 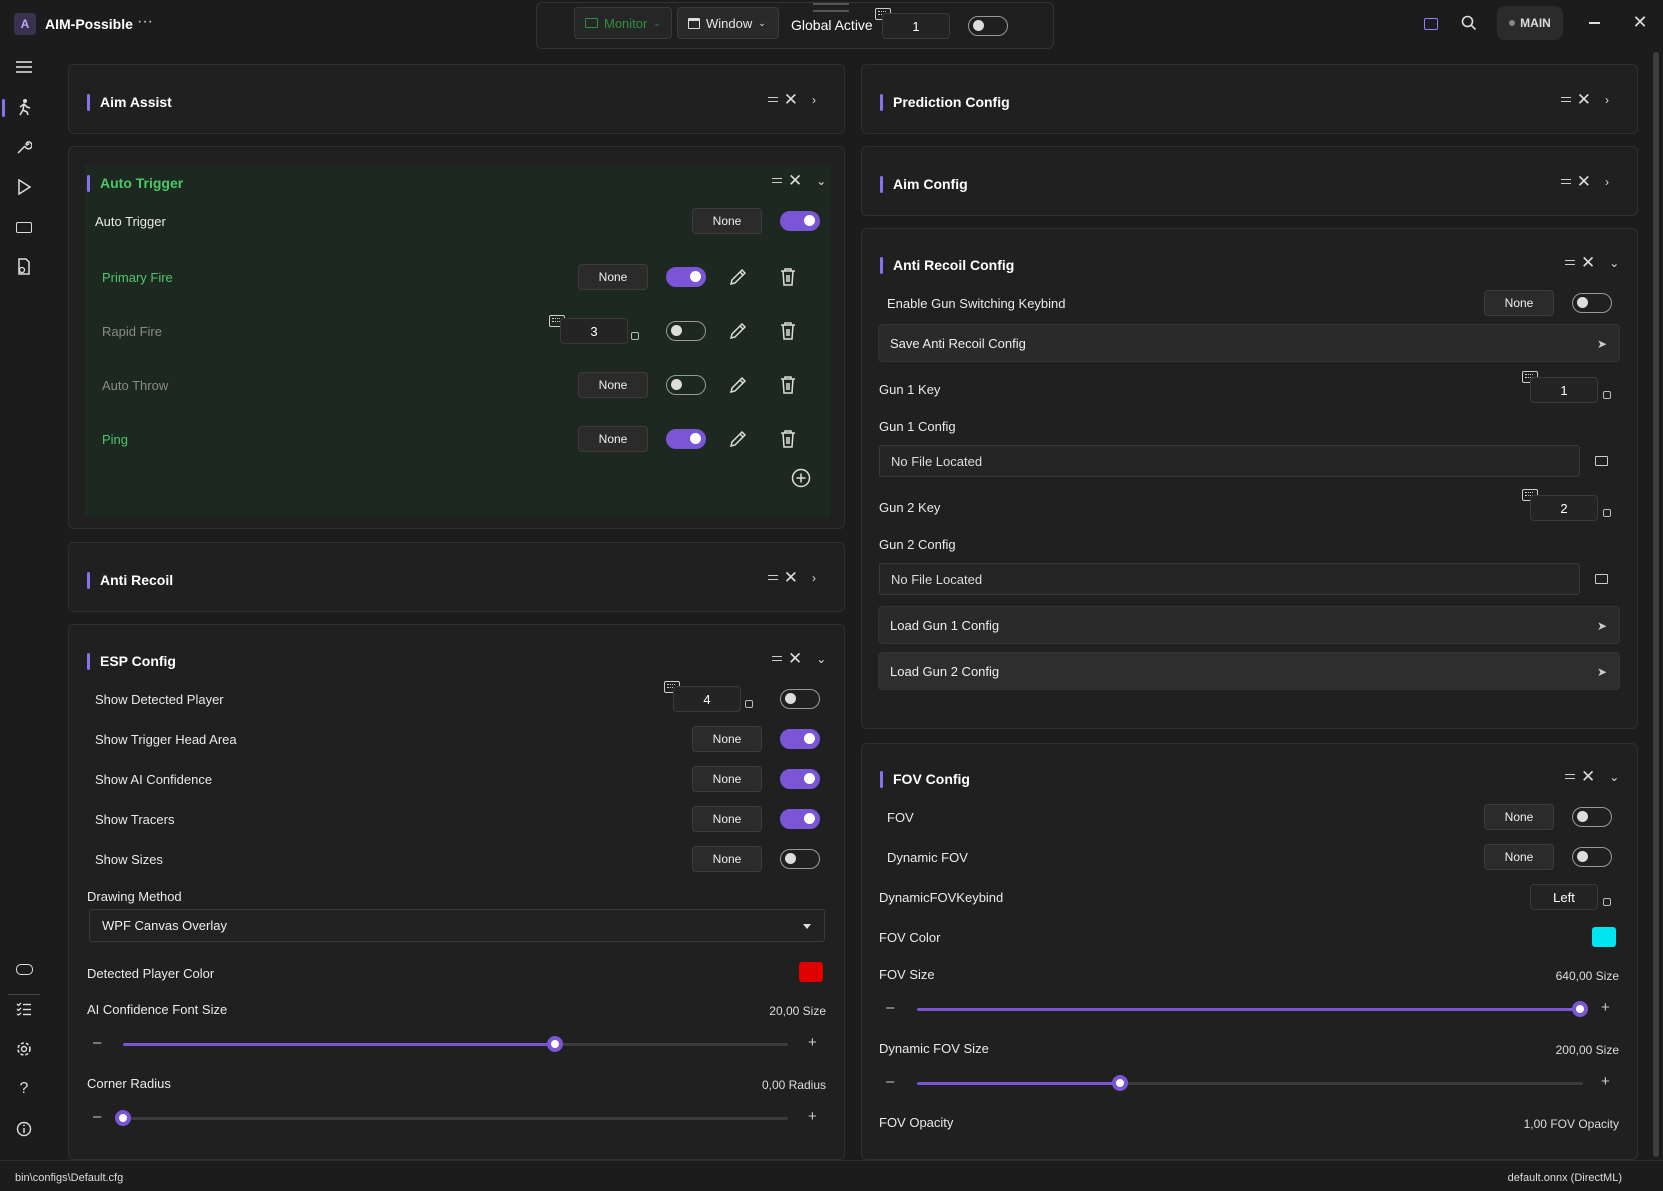 What do you see at coordinates (916, 26) in the screenshot?
I see `global-active-key-input: 1` at bounding box center [916, 26].